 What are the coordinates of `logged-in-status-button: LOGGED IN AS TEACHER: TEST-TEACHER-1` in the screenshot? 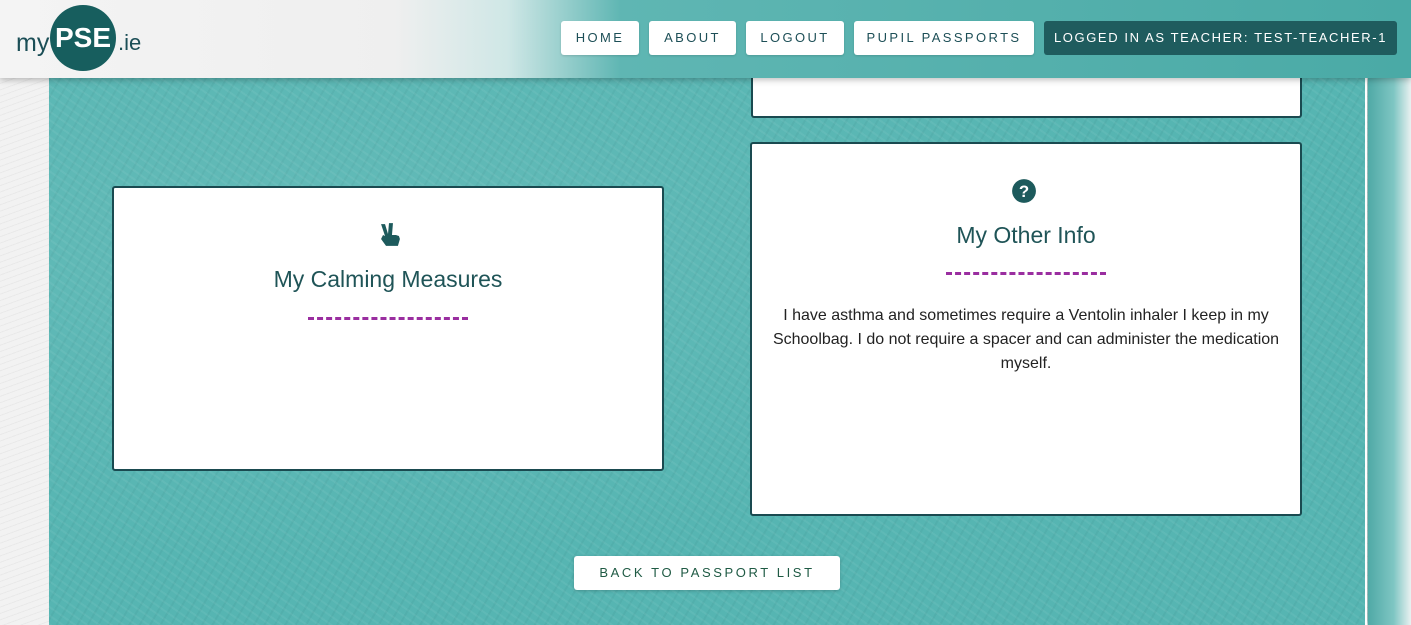 It's located at (1220, 38).